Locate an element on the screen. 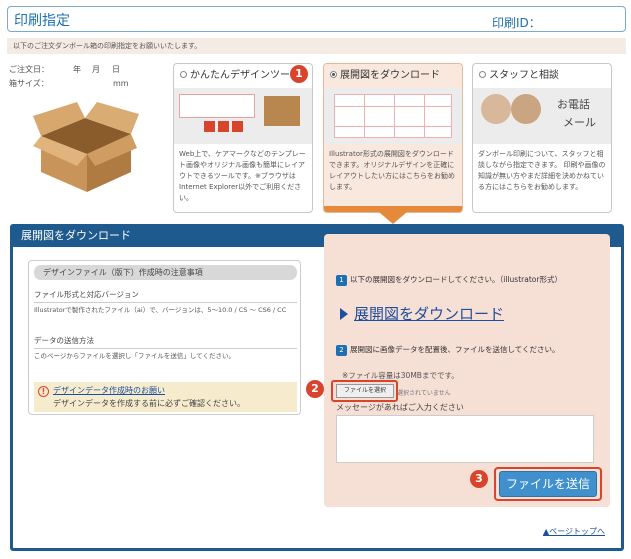  file-format-heading: ファイル形式と対応バージョン is located at coordinates (165, 296).